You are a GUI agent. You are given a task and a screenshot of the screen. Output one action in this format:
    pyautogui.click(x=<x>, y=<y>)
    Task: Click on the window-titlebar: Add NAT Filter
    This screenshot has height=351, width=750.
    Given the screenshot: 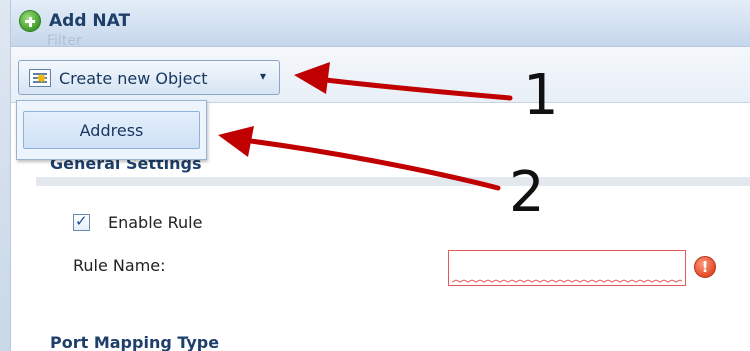 What is the action you would take?
    pyautogui.click(x=380, y=24)
    